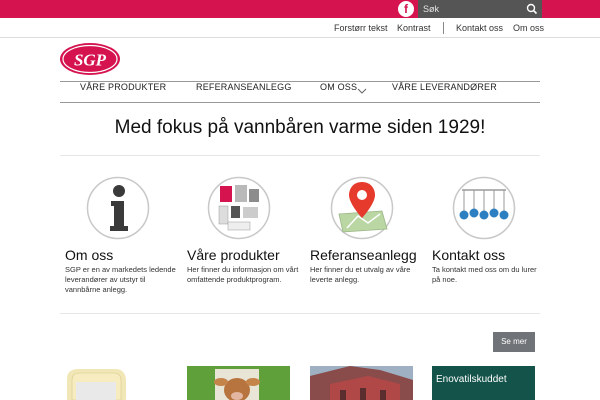  I want to click on nav-item-suppliers: VÅRE LEVERANDØRER, so click(444, 92).